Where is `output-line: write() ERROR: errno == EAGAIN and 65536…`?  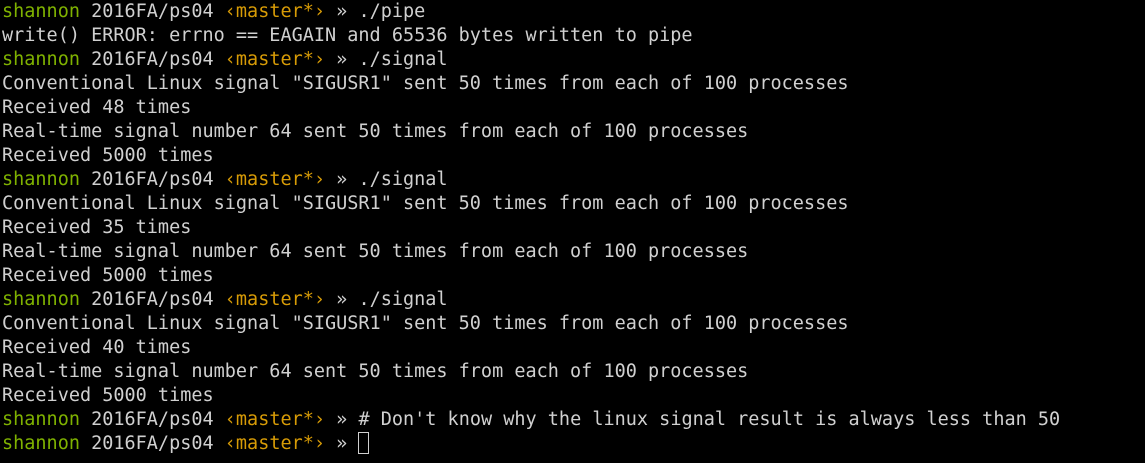 output-line: write() ERROR: errno == EAGAIN and 65536… is located at coordinates (573, 36).